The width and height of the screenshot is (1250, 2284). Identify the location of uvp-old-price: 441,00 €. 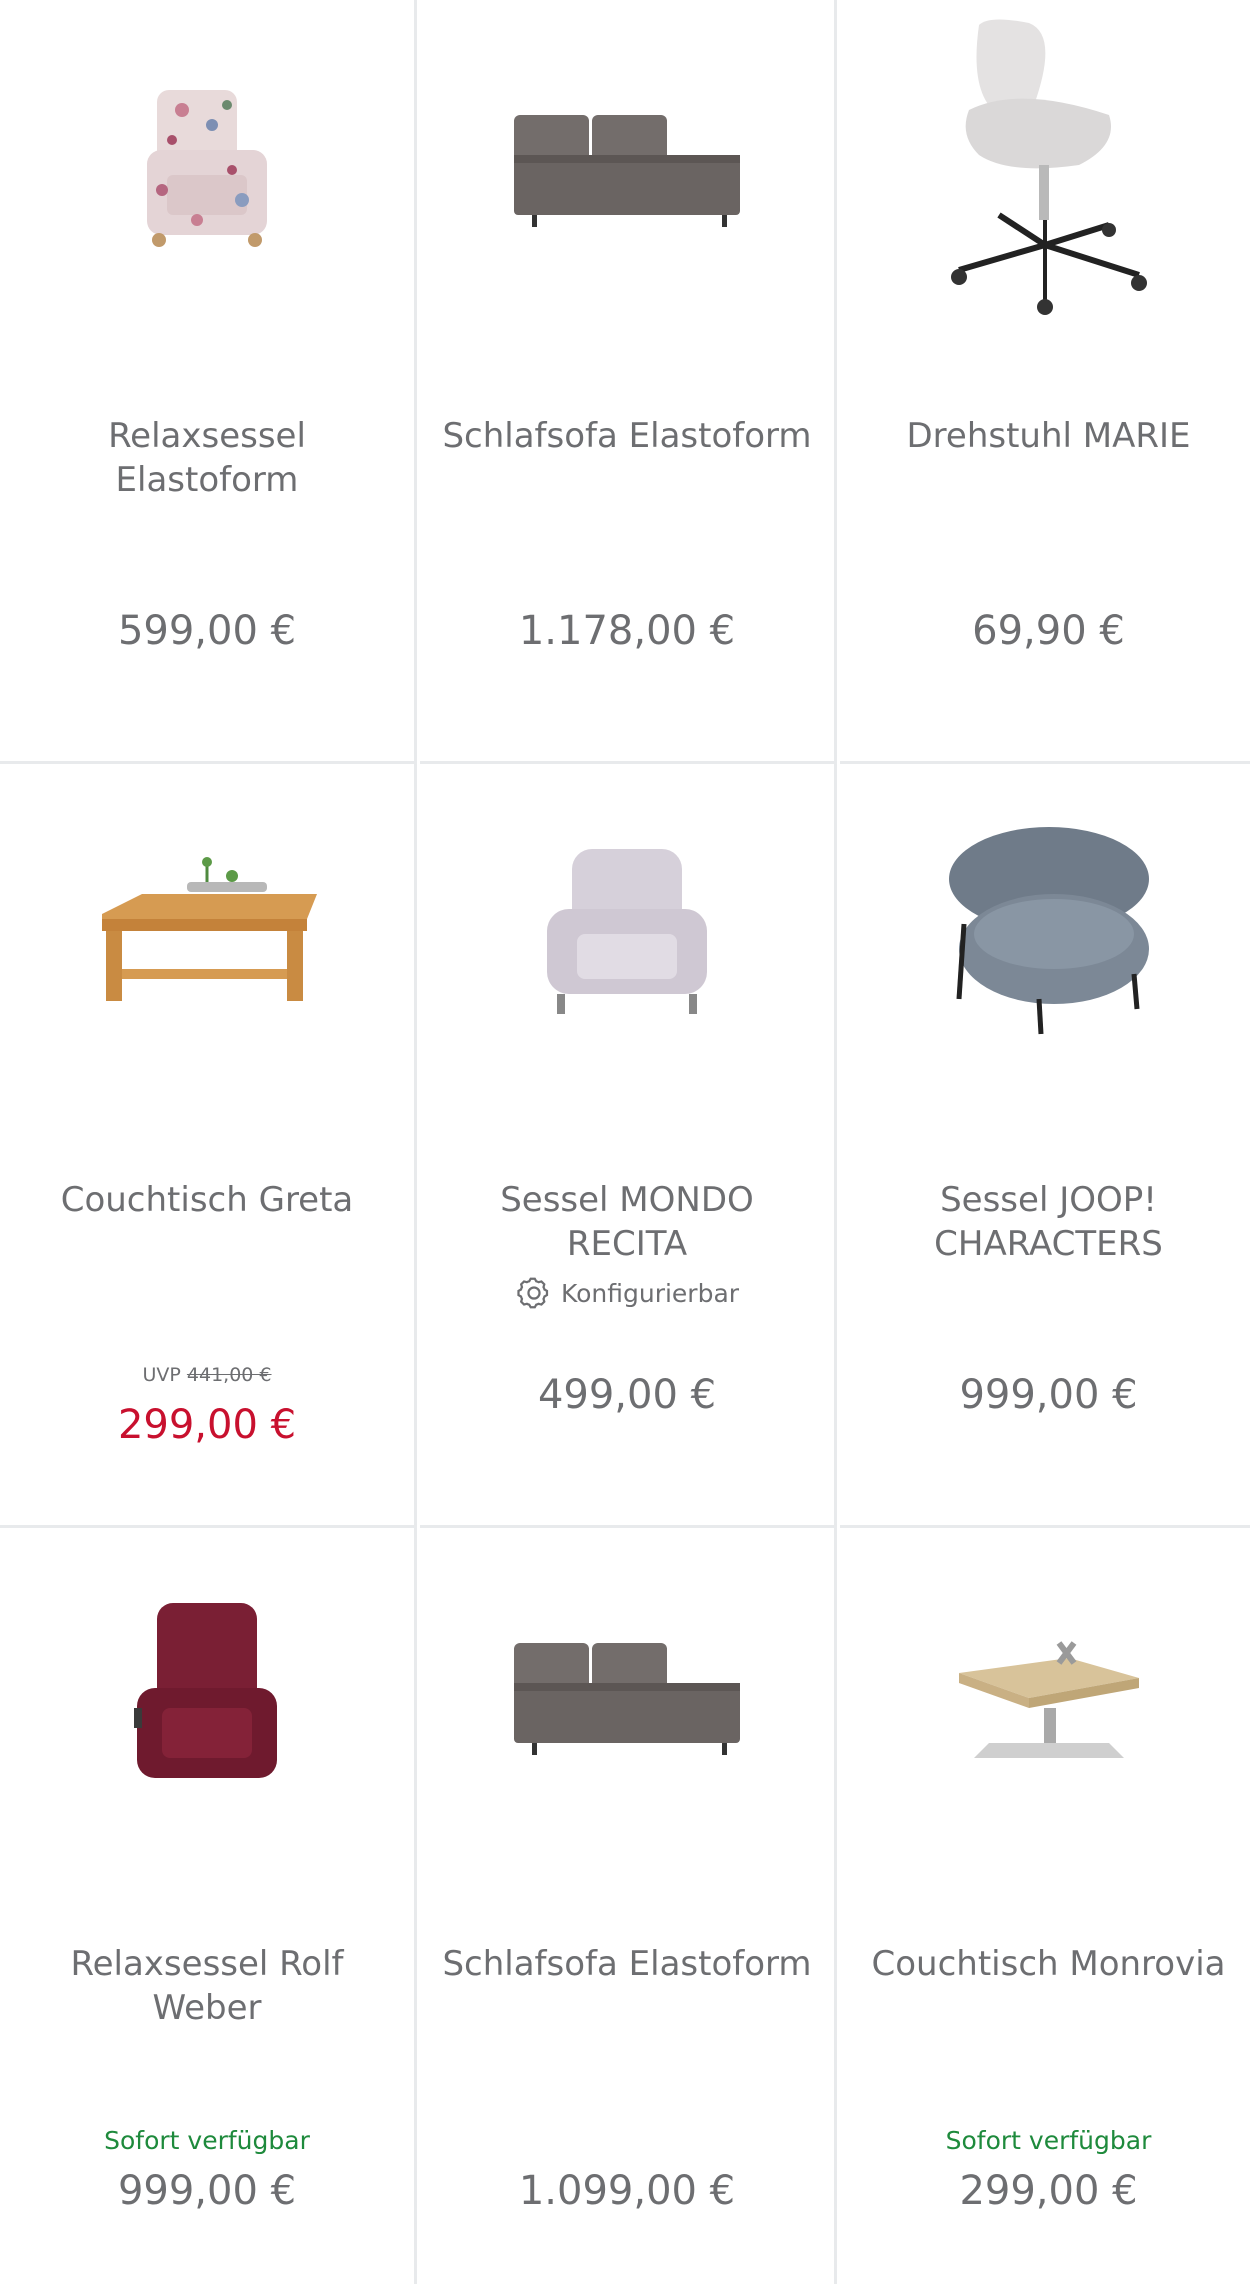
(229, 1375).